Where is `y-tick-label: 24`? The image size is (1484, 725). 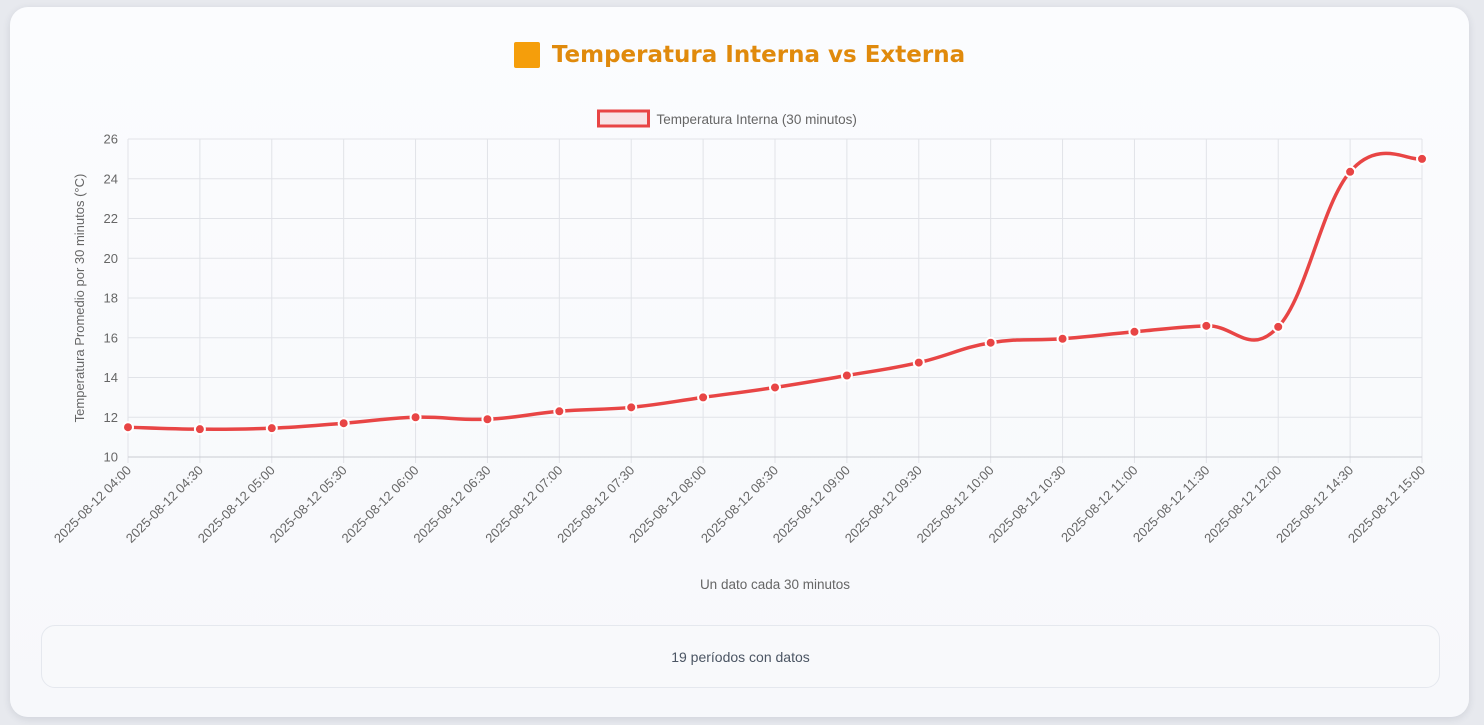 y-tick-label: 24 is located at coordinates (111, 178).